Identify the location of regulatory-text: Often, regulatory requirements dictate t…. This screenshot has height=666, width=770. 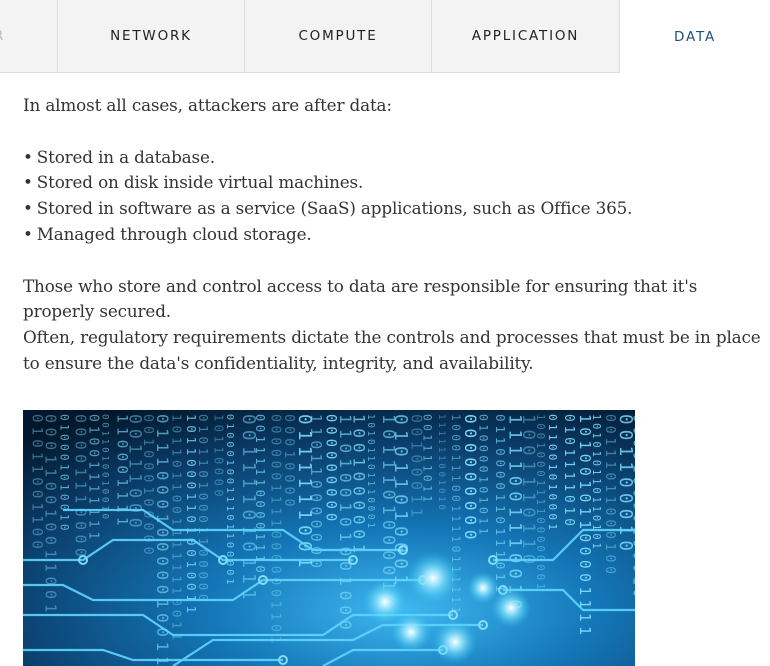
(392, 350).